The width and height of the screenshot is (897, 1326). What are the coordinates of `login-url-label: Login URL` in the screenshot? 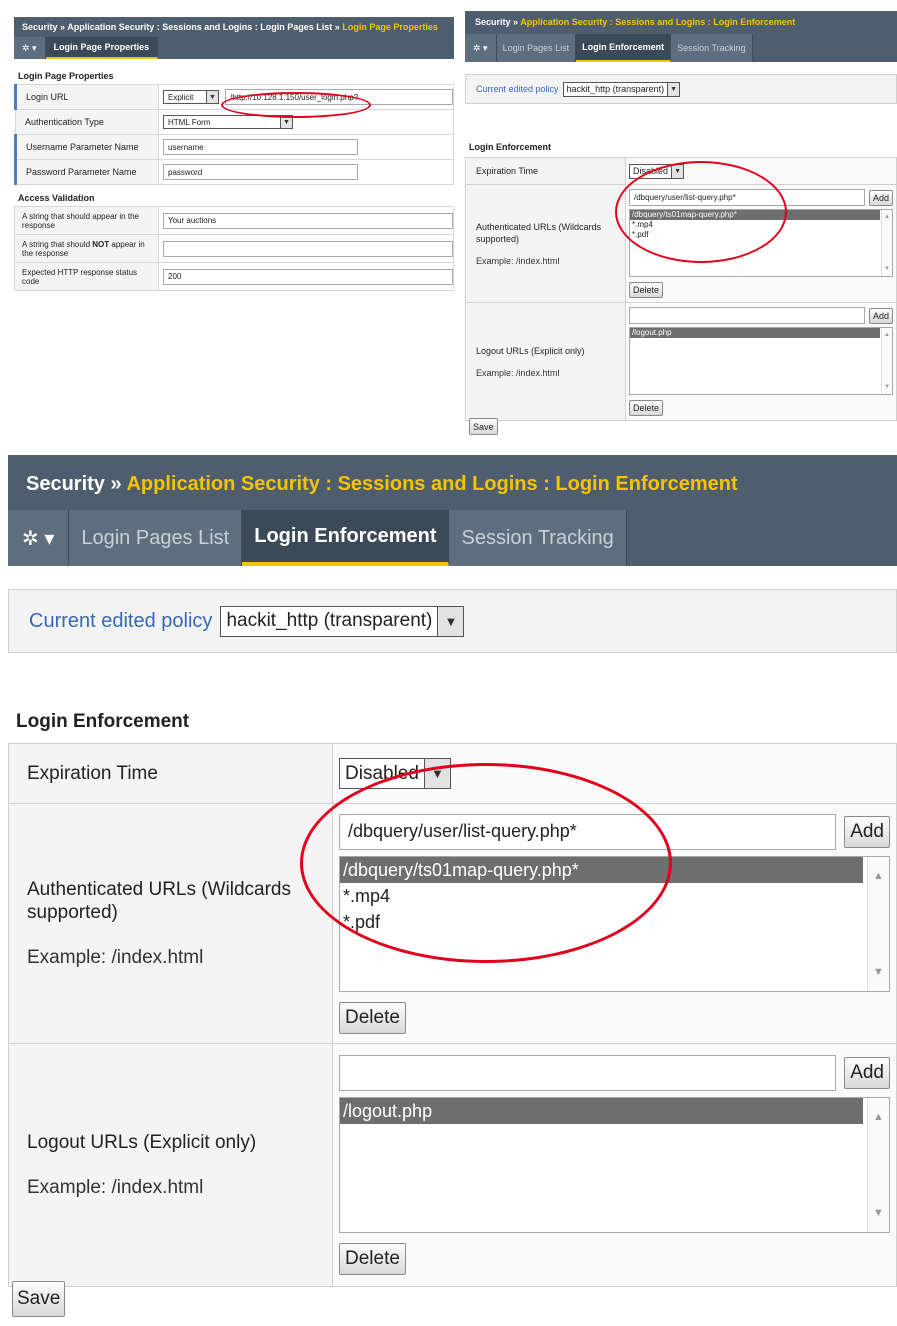 It's located at (86, 97).